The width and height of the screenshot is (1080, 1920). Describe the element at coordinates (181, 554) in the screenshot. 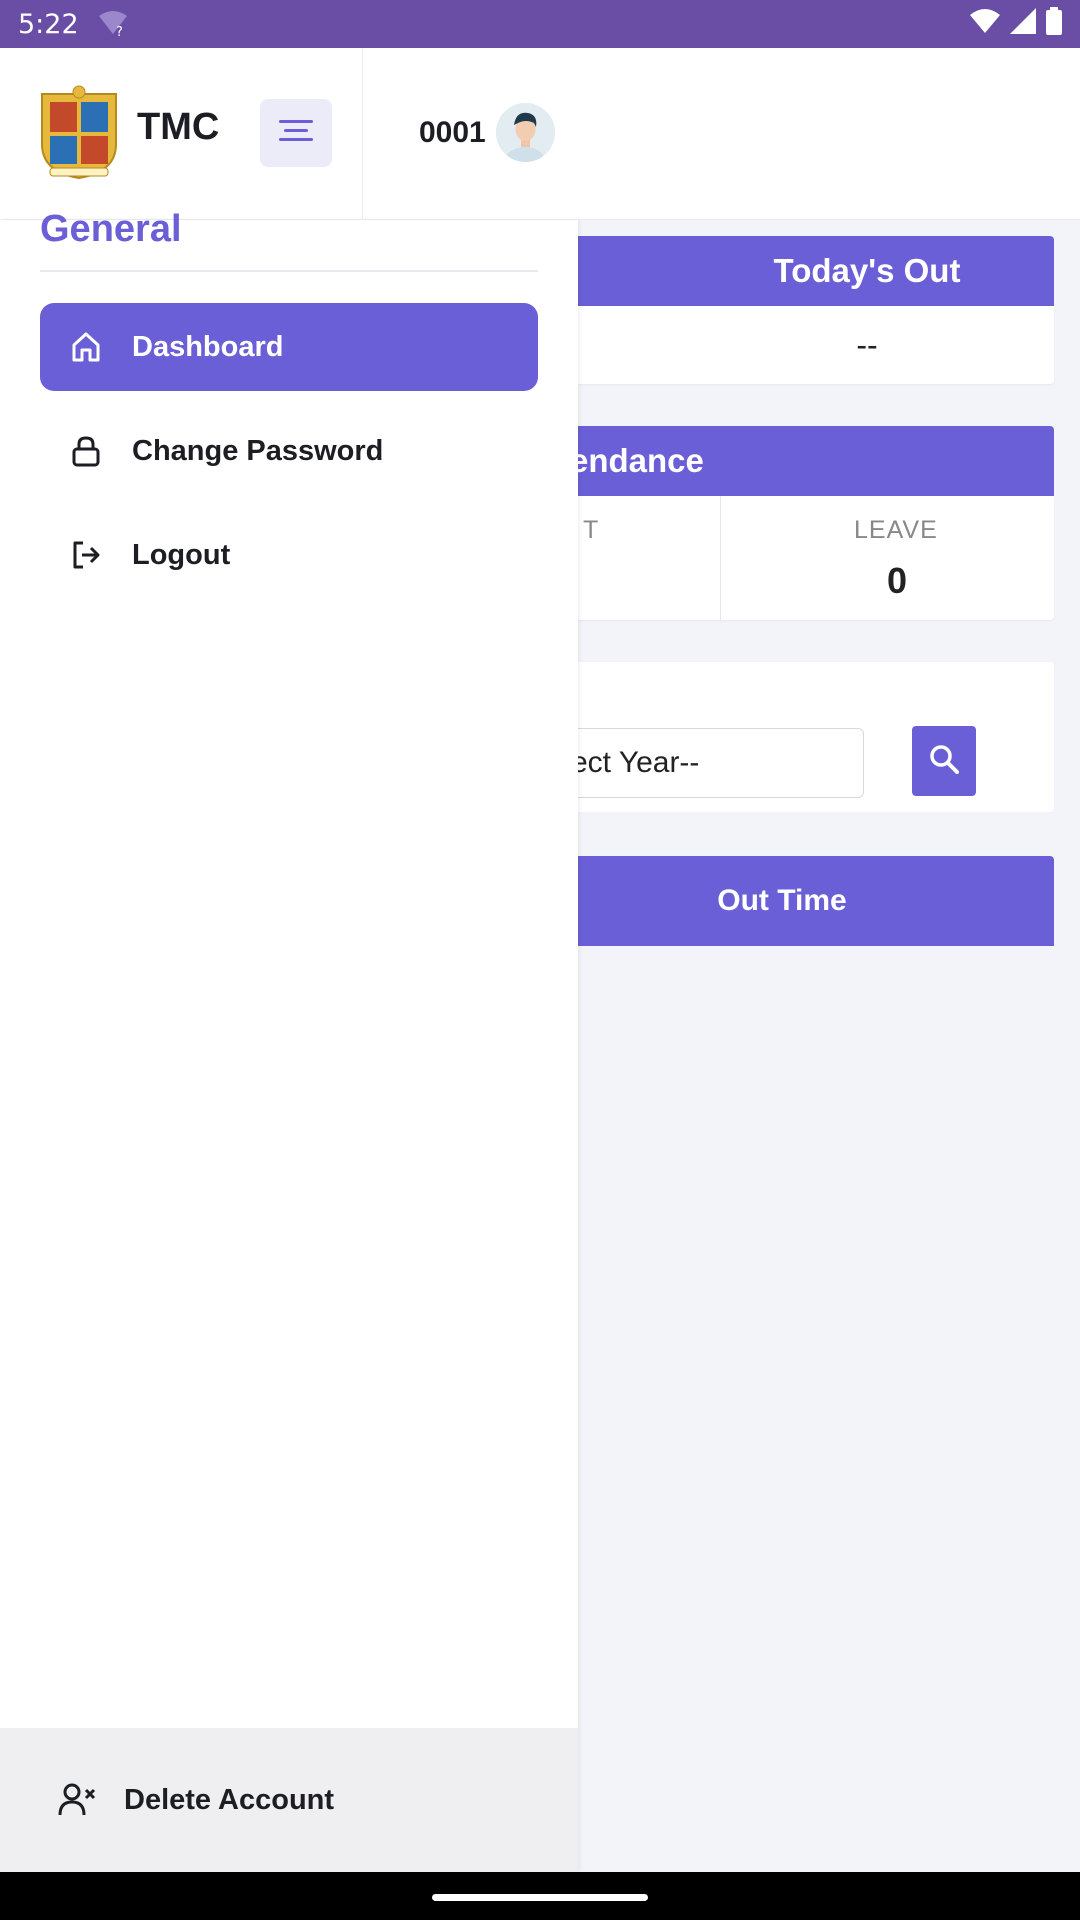

I see `drawer-item-label: Logout` at that location.